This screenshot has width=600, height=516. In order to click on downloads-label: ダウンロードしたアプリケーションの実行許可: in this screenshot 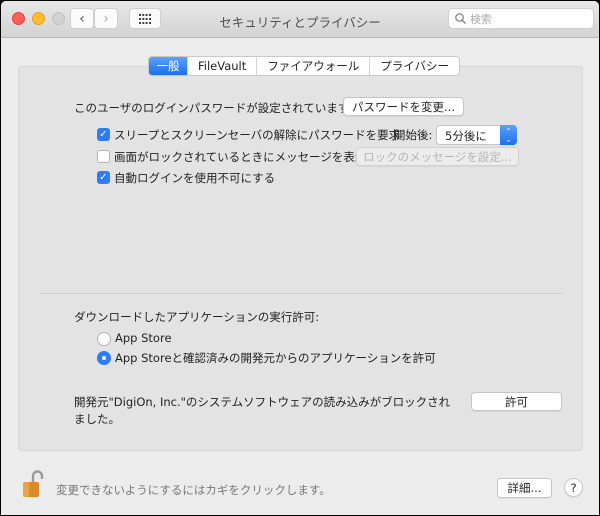, I will do `click(197, 317)`.